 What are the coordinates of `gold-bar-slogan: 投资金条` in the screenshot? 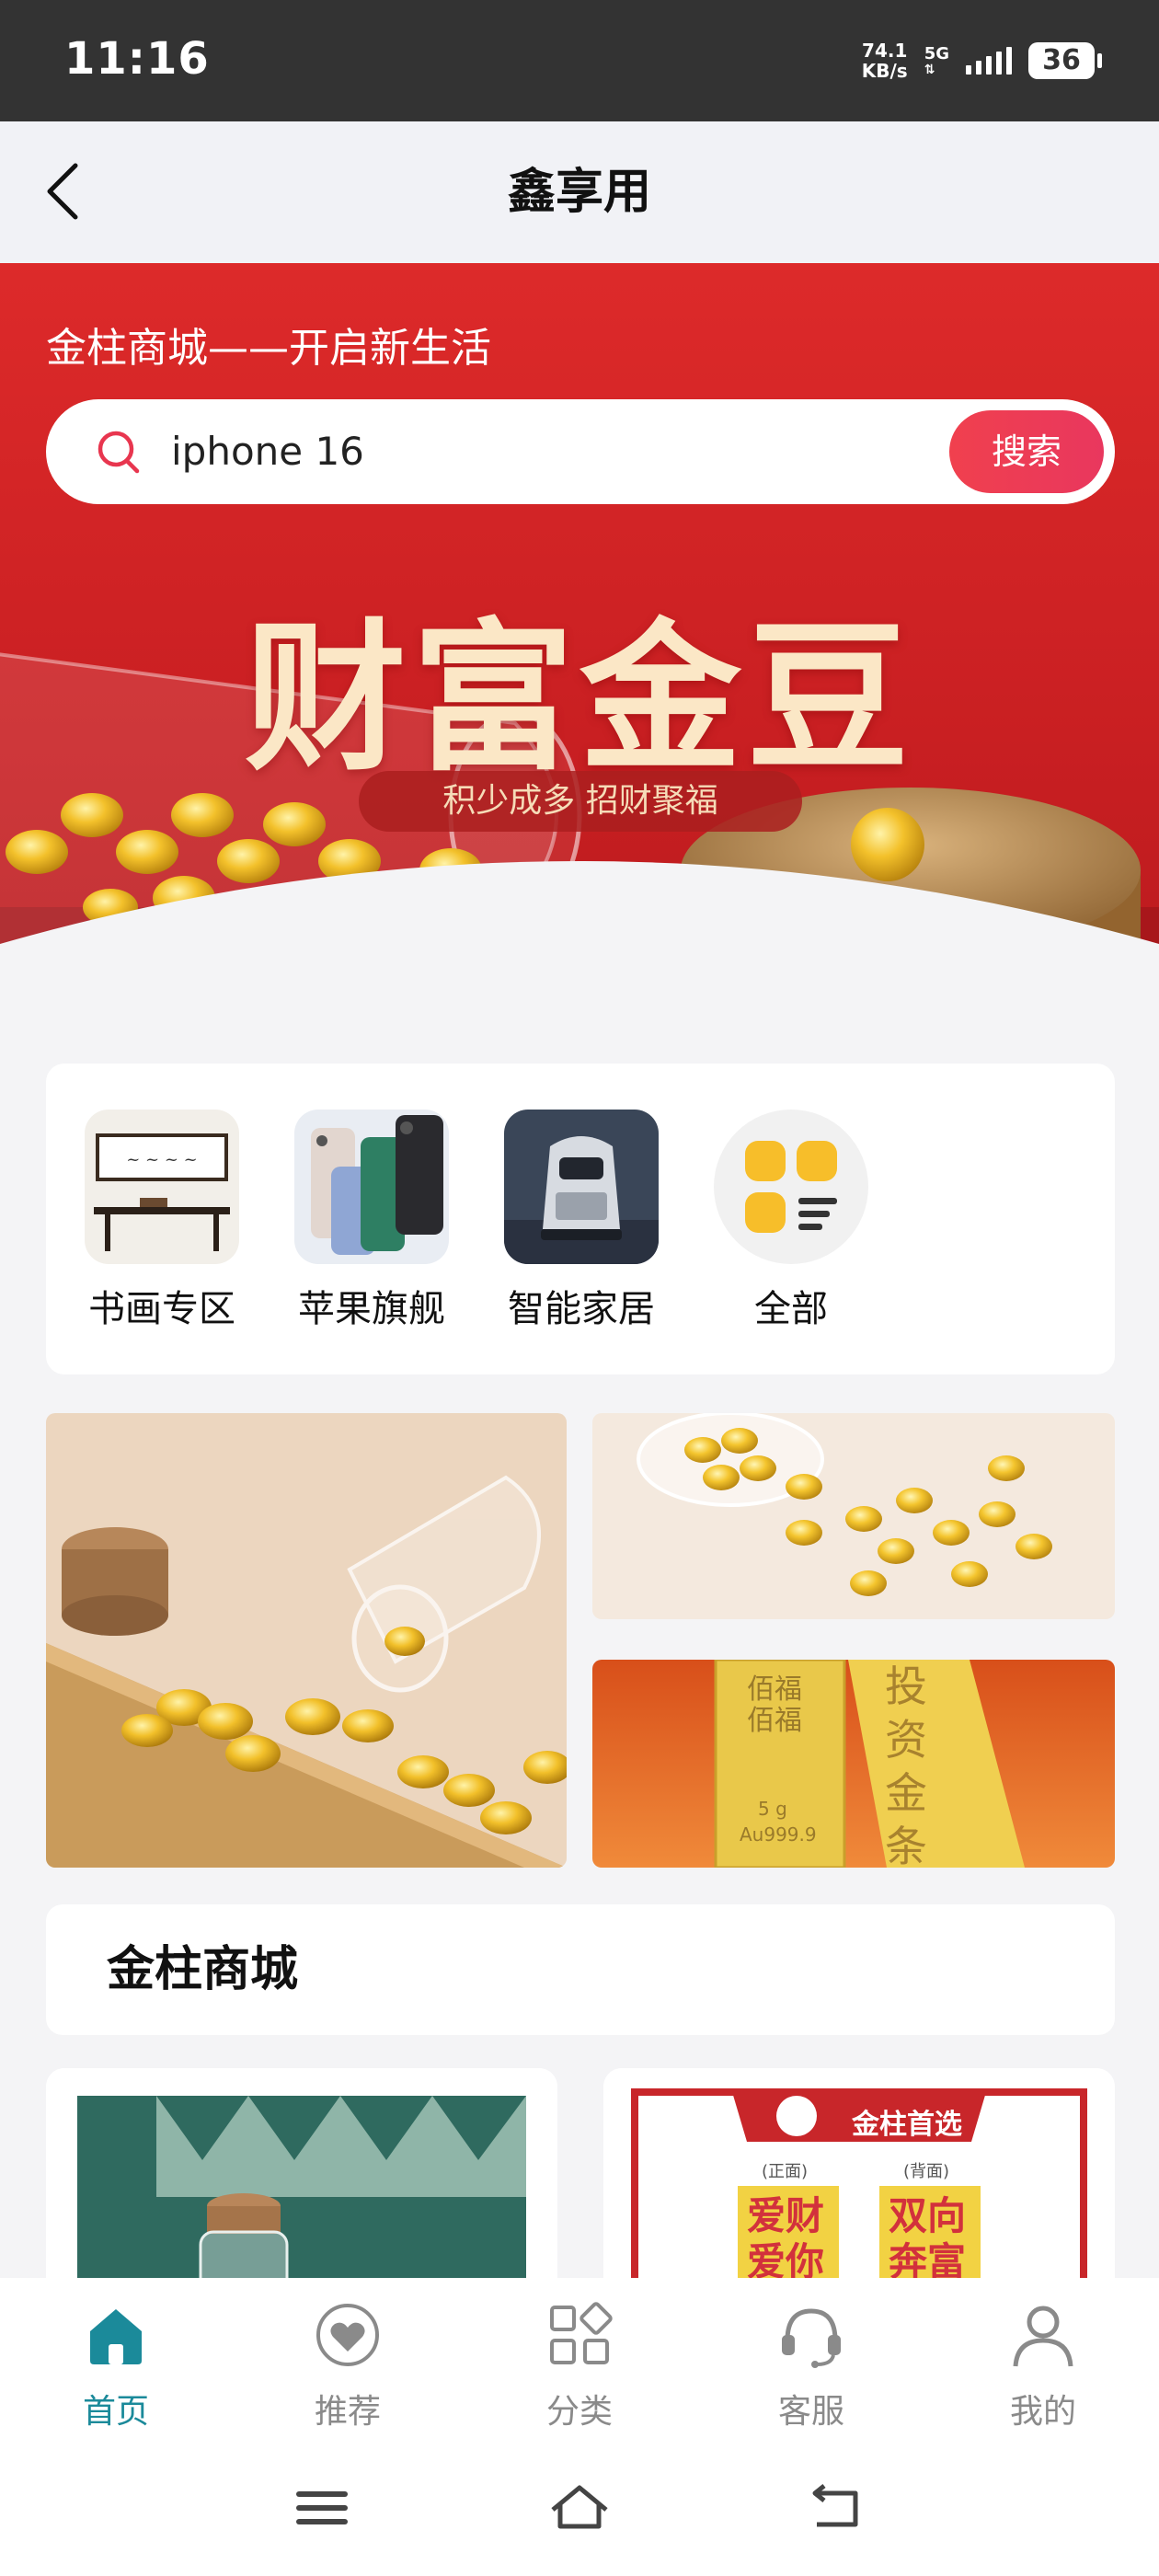 It's located at (906, 1765).